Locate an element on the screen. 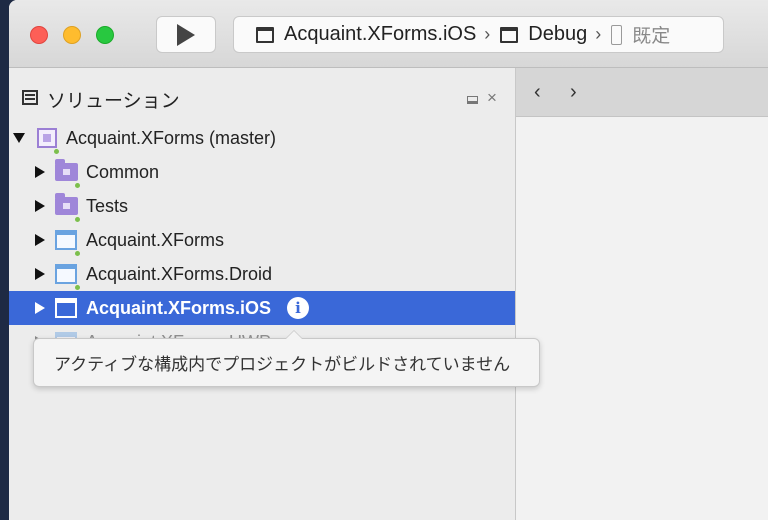 Image resolution: width=768 pixels, height=520 pixels. window-close-button is located at coordinates (39, 35).